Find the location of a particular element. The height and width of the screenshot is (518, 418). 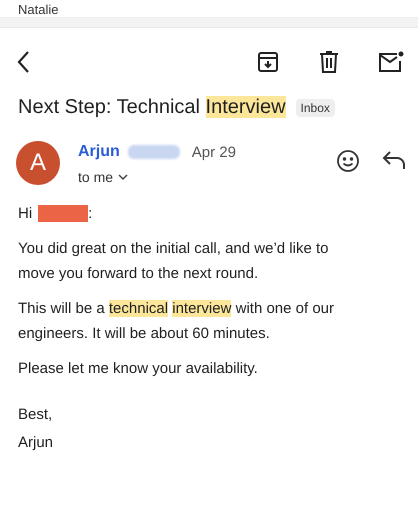

email-date: Apr 29 is located at coordinates (214, 152).